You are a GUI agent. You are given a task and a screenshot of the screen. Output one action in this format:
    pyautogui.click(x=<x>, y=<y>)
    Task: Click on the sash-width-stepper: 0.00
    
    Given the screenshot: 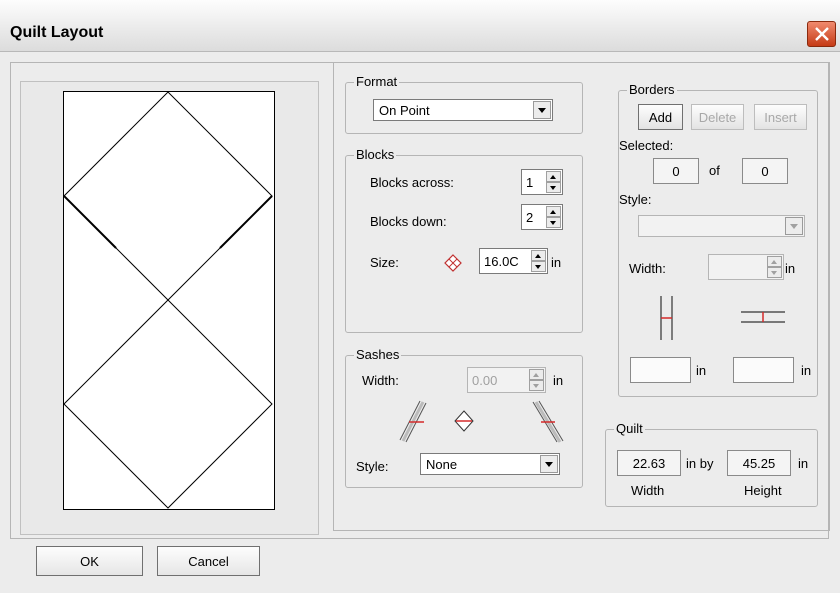 What is the action you would take?
    pyautogui.click(x=506, y=380)
    